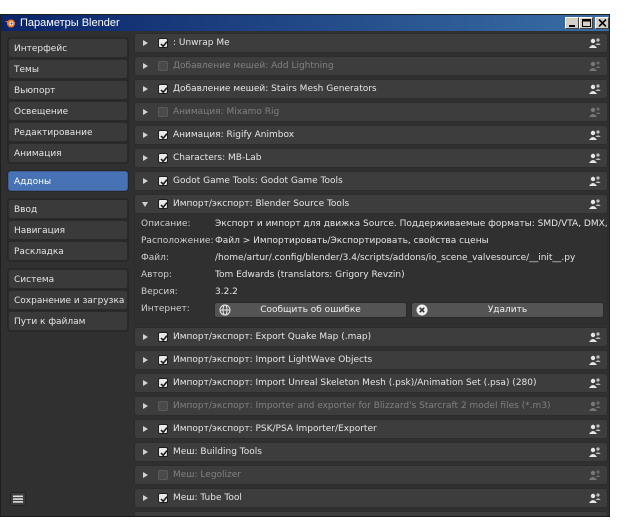 This screenshot has height=526, width=626. I want to click on addon-row: Добавление мешей: Stairs Mesh Generators, so click(371, 89).